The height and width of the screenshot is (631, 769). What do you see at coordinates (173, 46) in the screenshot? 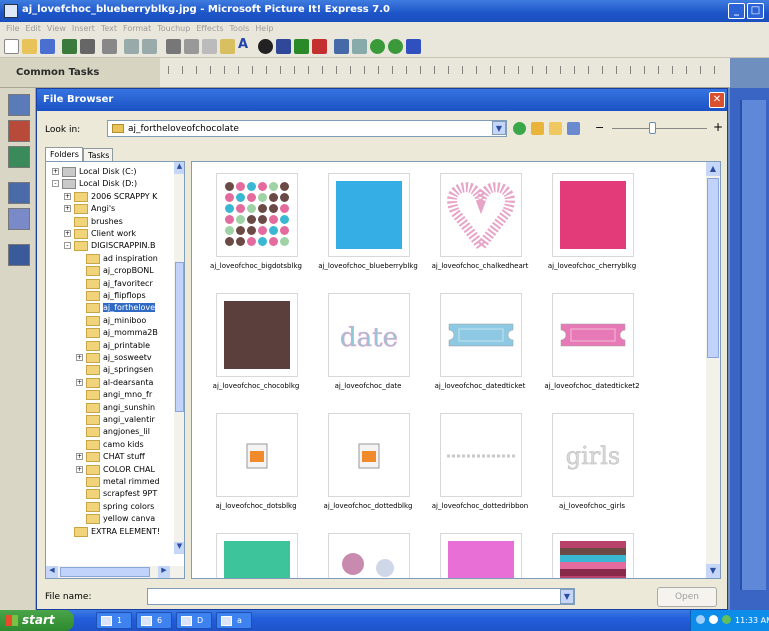
I see `cut-icon` at bounding box center [173, 46].